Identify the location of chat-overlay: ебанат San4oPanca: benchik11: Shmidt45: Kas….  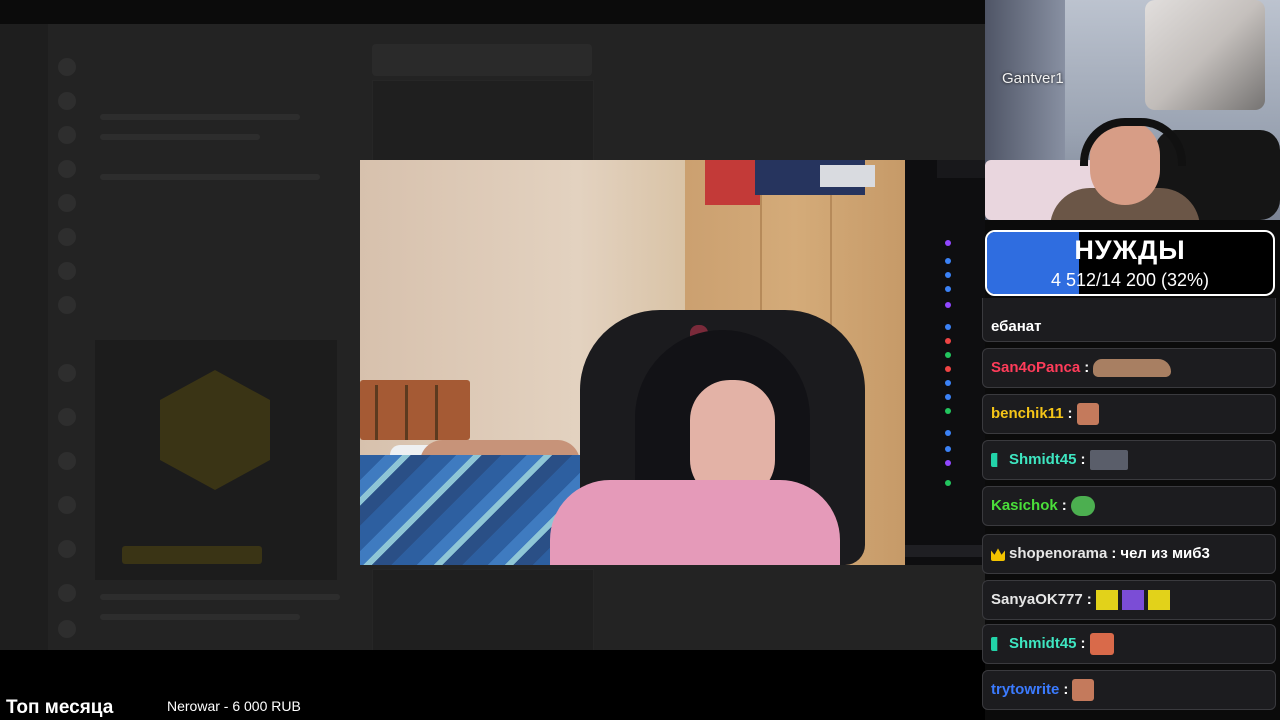
(1130, 509).